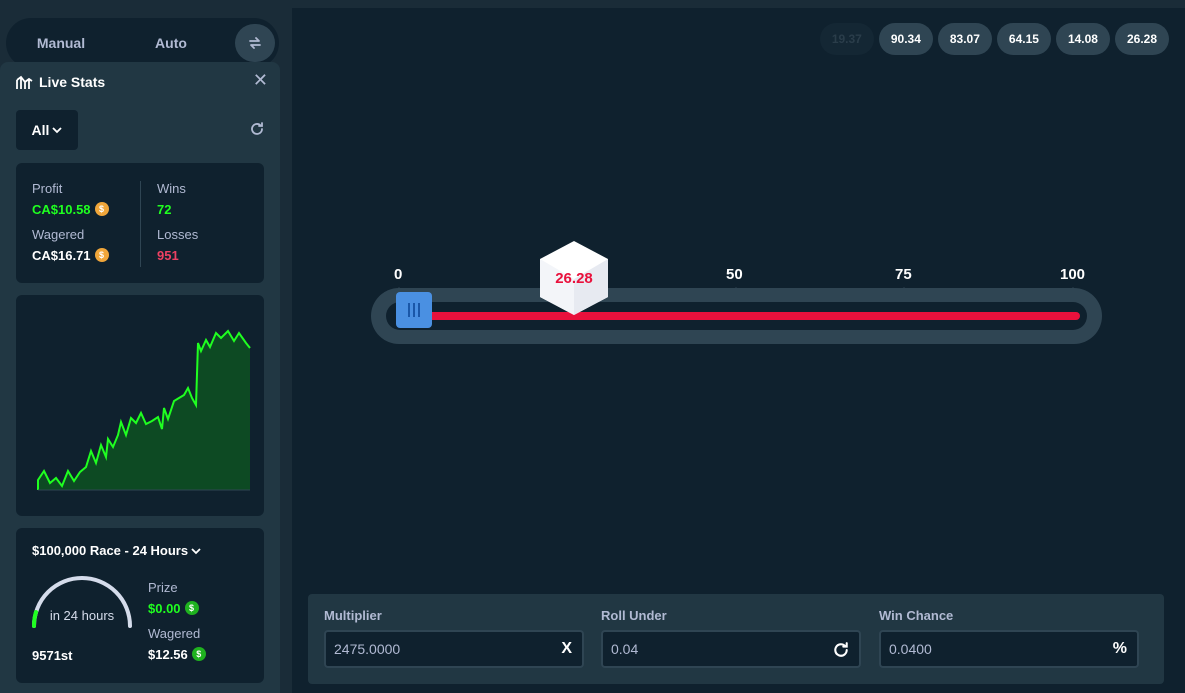 This screenshot has width=1185, height=693. I want to click on win-chance-input: 0.0400 %, so click(1009, 649).